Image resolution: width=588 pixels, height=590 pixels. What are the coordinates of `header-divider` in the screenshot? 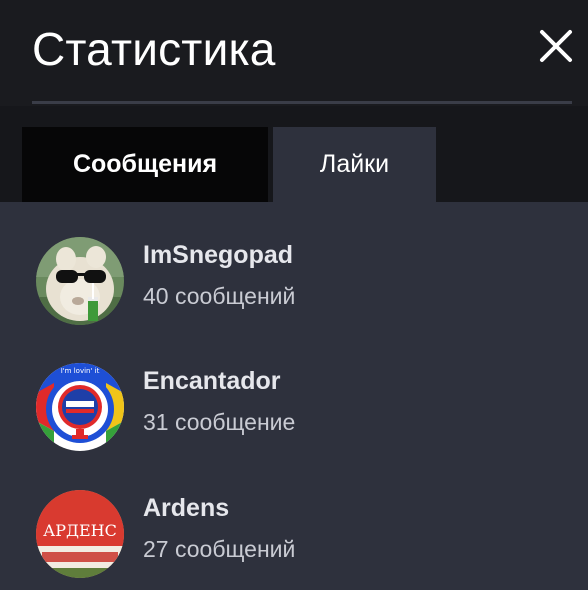 It's located at (302, 102).